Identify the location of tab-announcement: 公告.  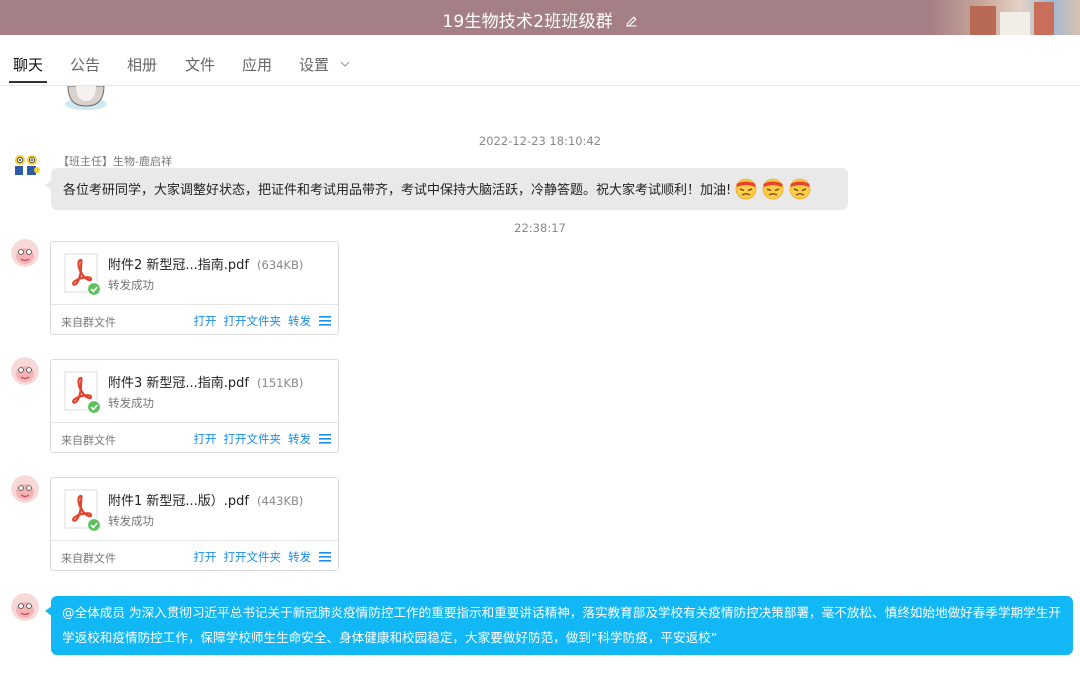
(85, 64).